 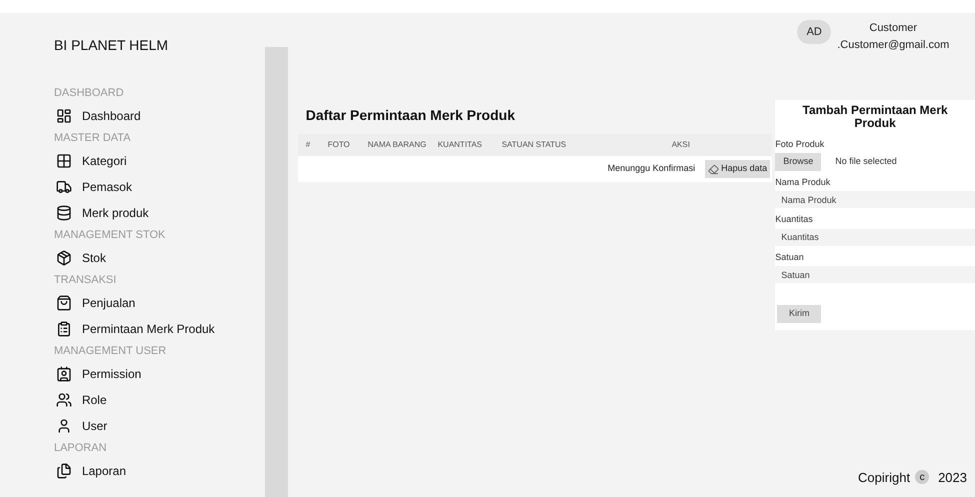 I want to click on section-heading: TRANSAKSI, so click(x=86, y=280).